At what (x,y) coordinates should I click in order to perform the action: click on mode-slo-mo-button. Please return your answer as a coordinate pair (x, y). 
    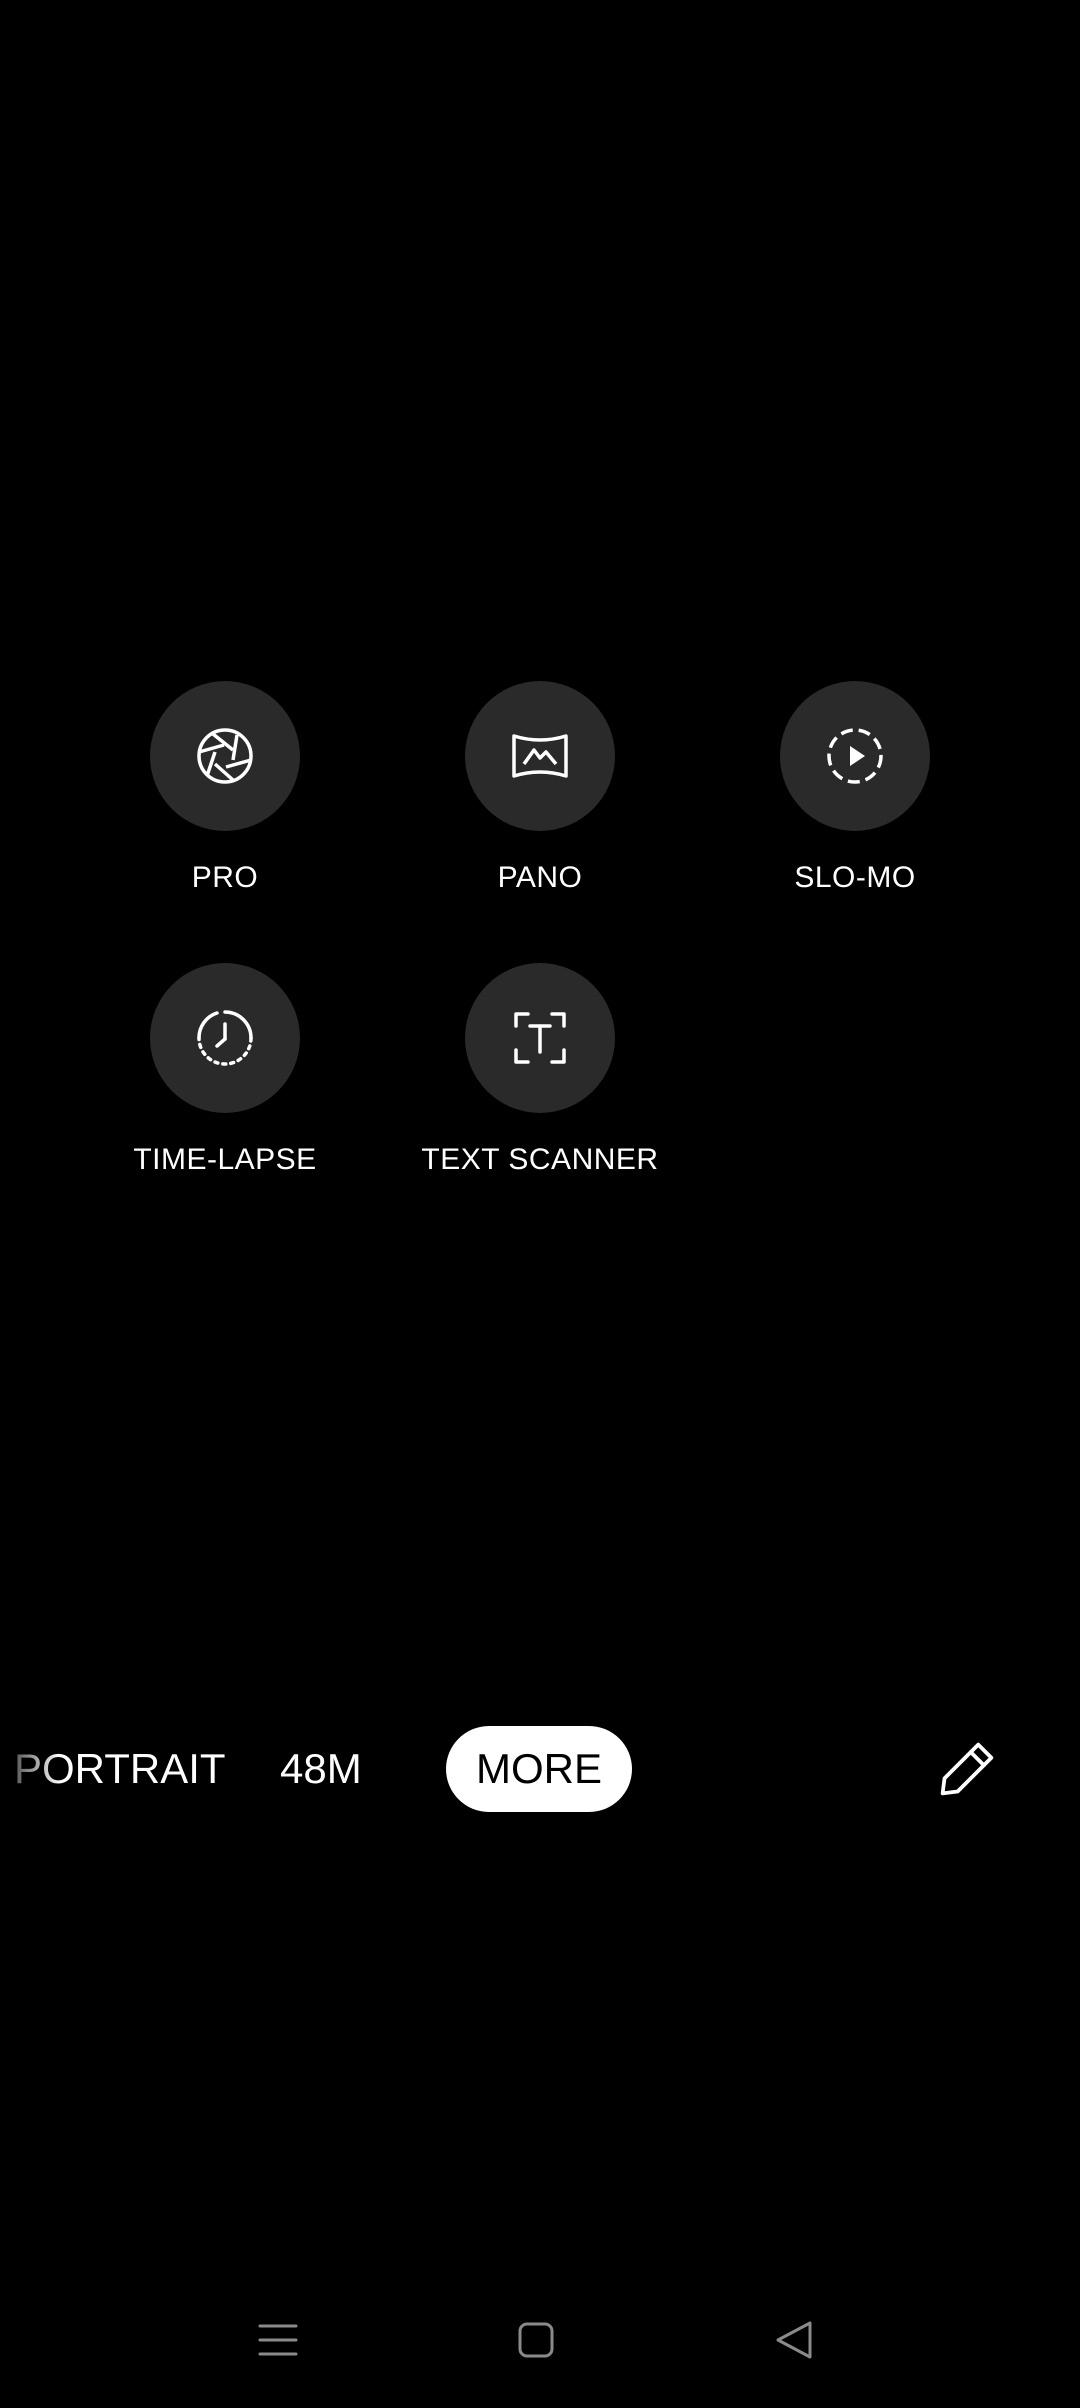
    Looking at the image, I should click on (855, 756).